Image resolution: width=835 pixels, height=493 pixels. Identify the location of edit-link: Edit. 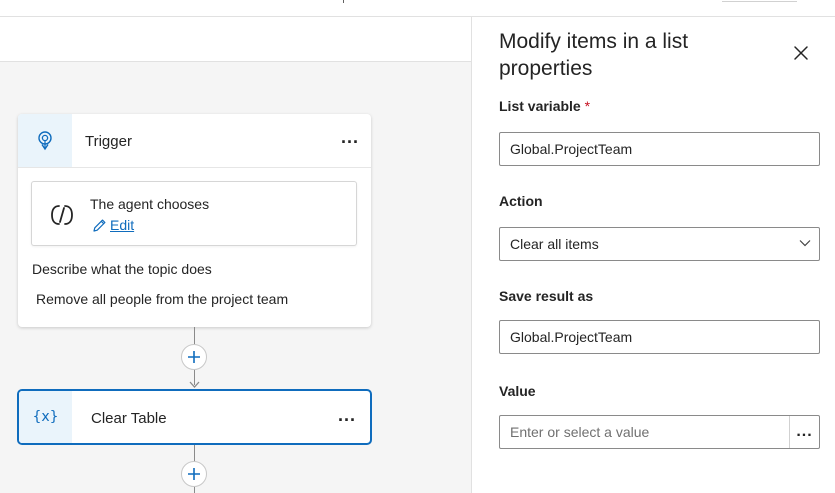
(113, 225).